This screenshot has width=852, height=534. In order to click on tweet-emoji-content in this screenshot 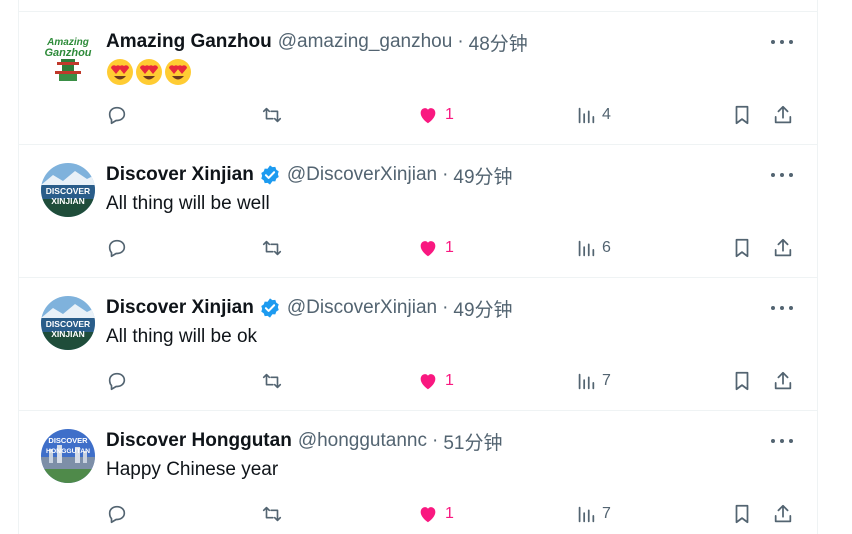, I will do `click(149, 72)`.